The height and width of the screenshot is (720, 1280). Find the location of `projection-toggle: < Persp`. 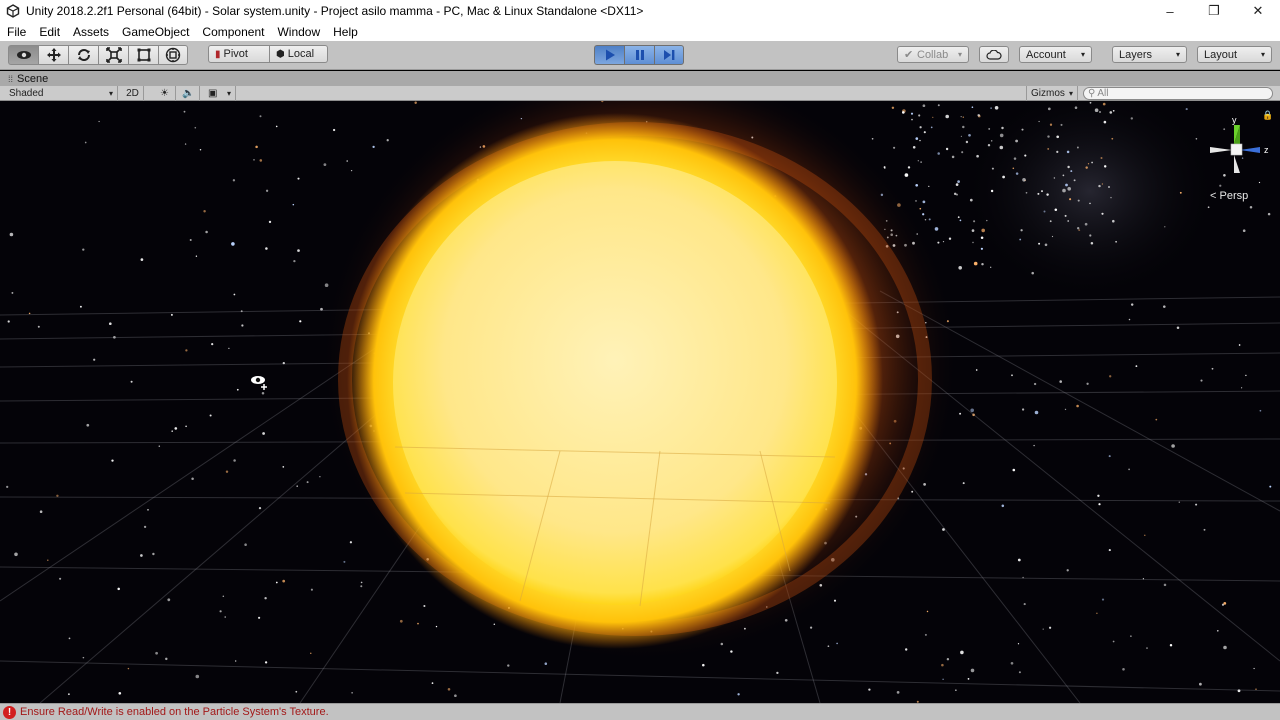

projection-toggle: < Persp is located at coordinates (1229, 196).